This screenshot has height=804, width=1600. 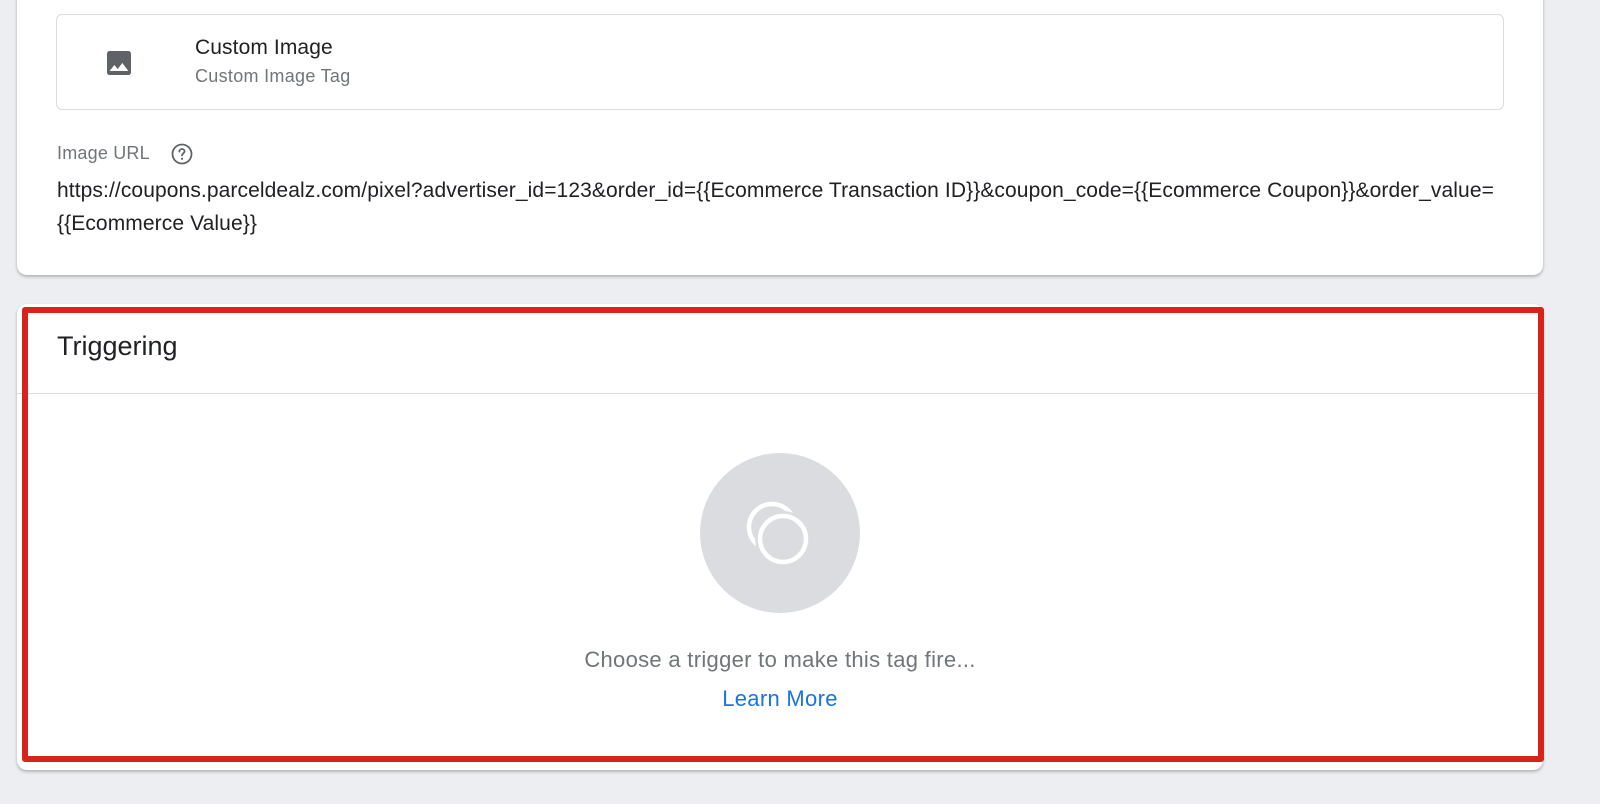 I want to click on learn-more-link: Learn More, so click(x=780, y=699).